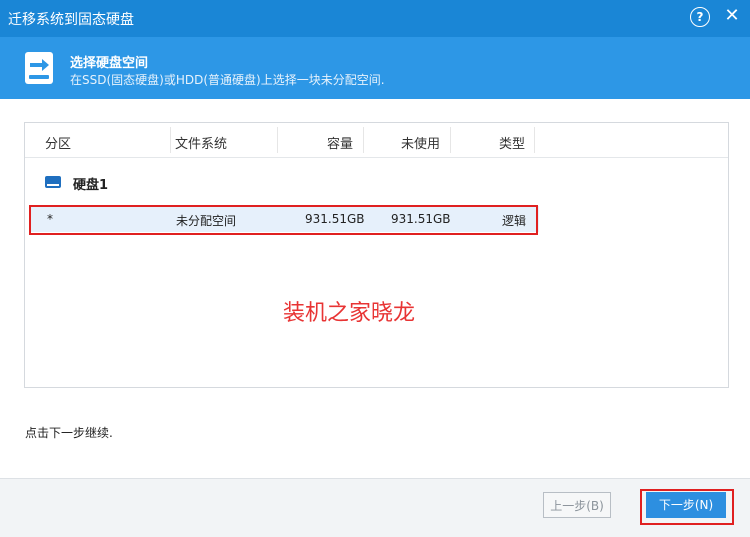 This screenshot has height=537, width=750. What do you see at coordinates (201, 142) in the screenshot?
I see `column-filesystem: 文件系统` at bounding box center [201, 142].